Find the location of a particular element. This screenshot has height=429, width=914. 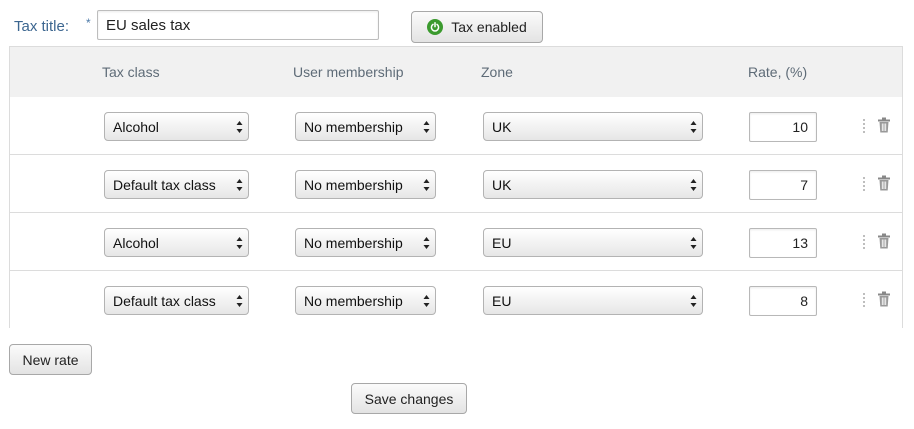

tax-enabled-label: Tax enabled is located at coordinates (489, 27).